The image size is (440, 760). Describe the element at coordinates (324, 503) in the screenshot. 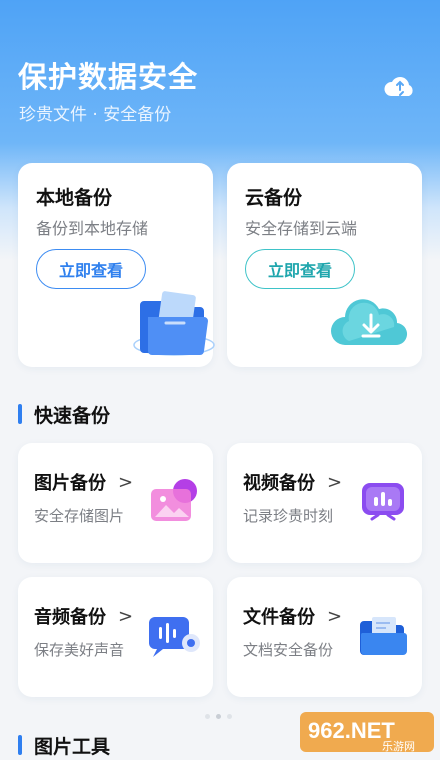

I see `video-backup-card: 视频备份 > 记录珍贵时刻` at that location.